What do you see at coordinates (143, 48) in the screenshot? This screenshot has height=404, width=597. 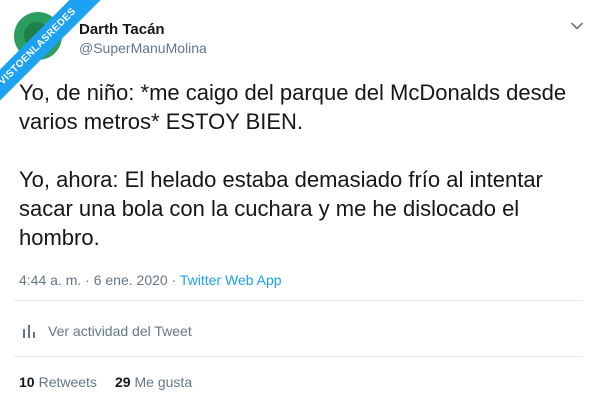 I see `user-handle: @SuperManuMolina` at bounding box center [143, 48].